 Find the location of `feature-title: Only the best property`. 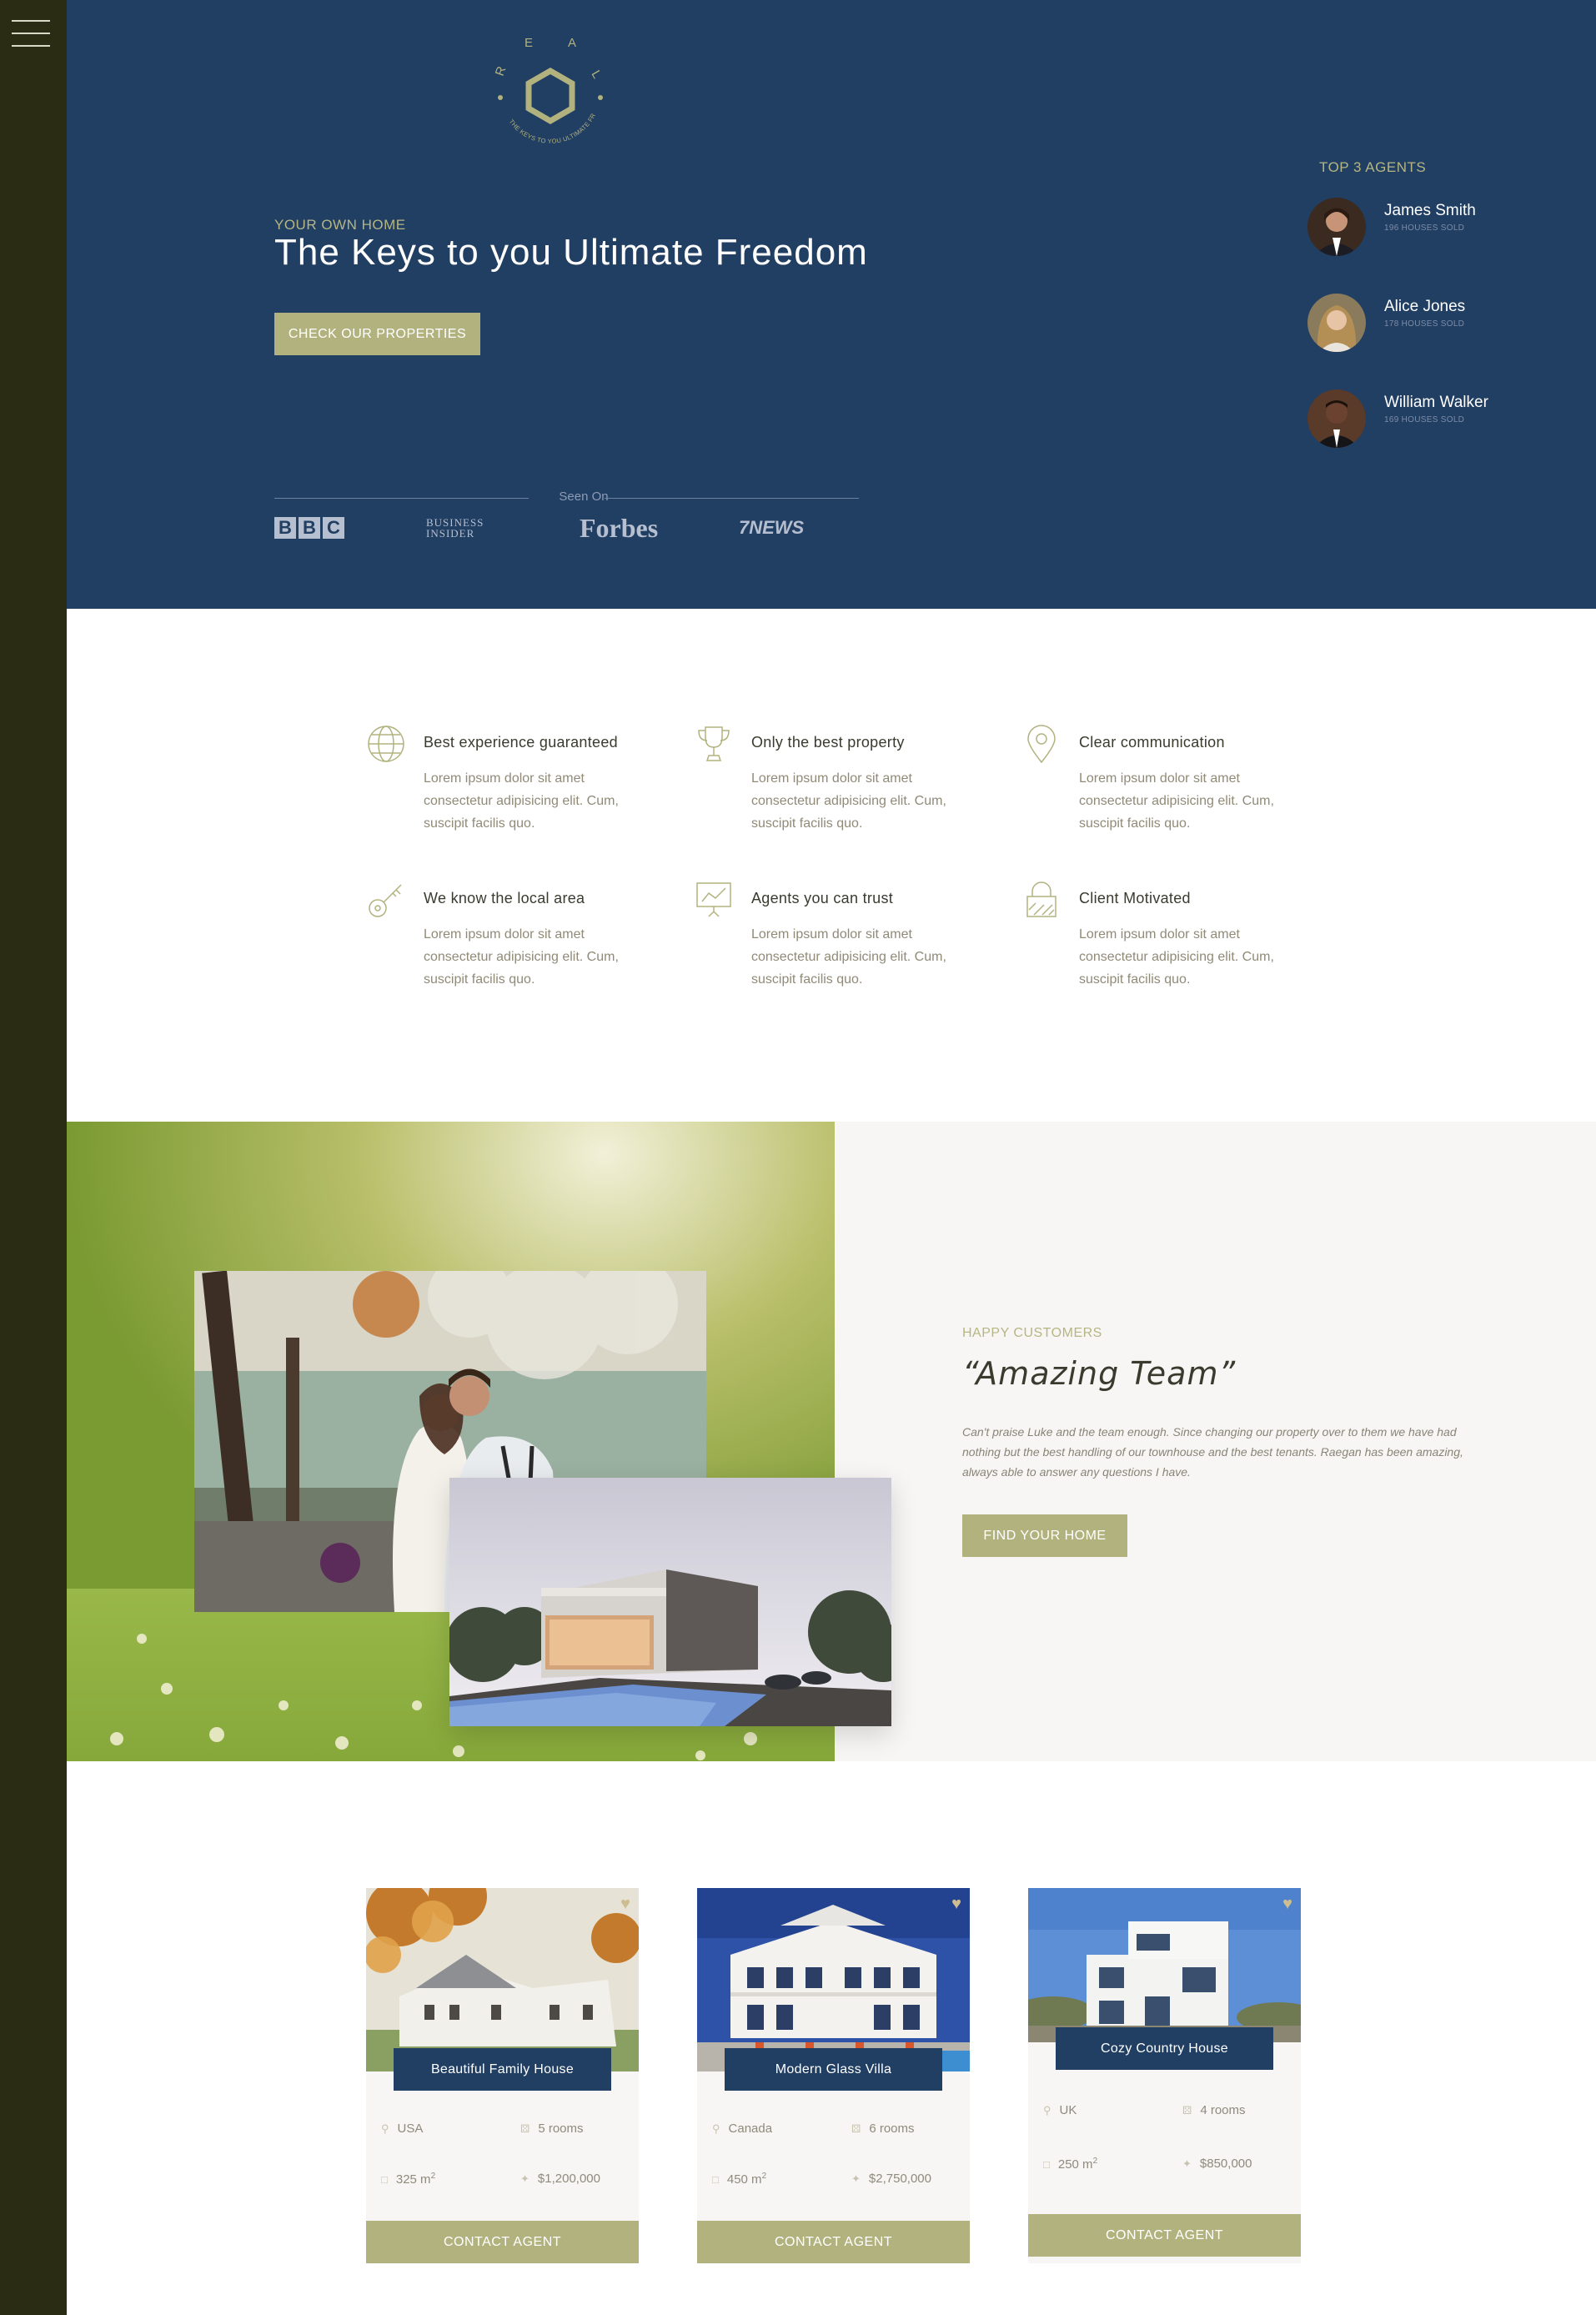

feature-title: Only the best property is located at coordinates (828, 742).